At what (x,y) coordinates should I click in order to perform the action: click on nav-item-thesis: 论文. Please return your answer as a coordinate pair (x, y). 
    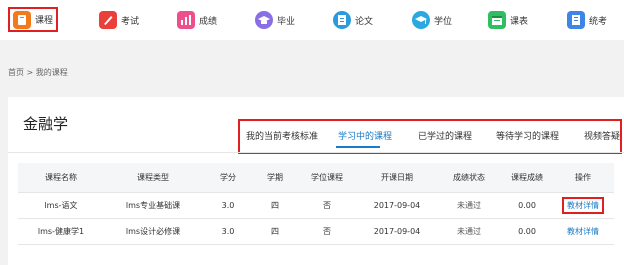
    Looking at the image, I should click on (353, 20).